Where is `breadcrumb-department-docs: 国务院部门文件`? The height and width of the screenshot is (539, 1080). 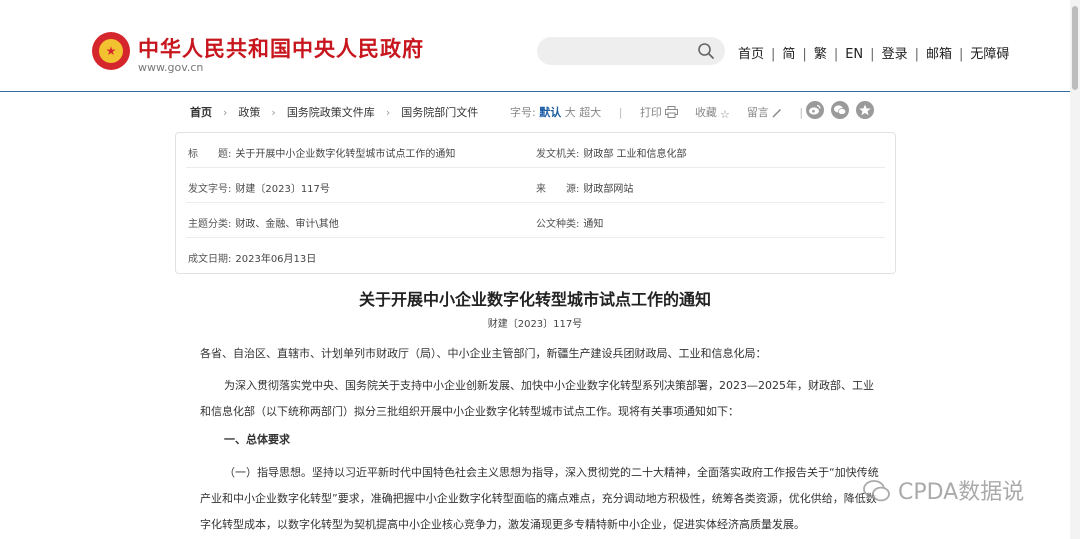
breadcrumb-department-docs: 国务院部门文件 is located at coordinates (439, 112).